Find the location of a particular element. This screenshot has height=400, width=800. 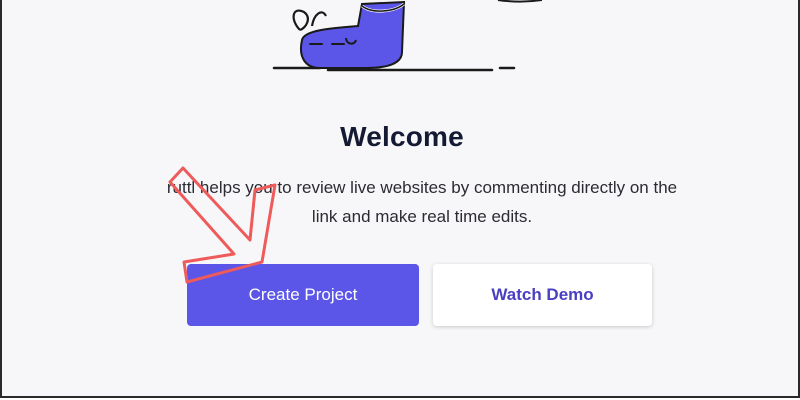

sneaker-illustration-icon is located at coordinates (407, 36).